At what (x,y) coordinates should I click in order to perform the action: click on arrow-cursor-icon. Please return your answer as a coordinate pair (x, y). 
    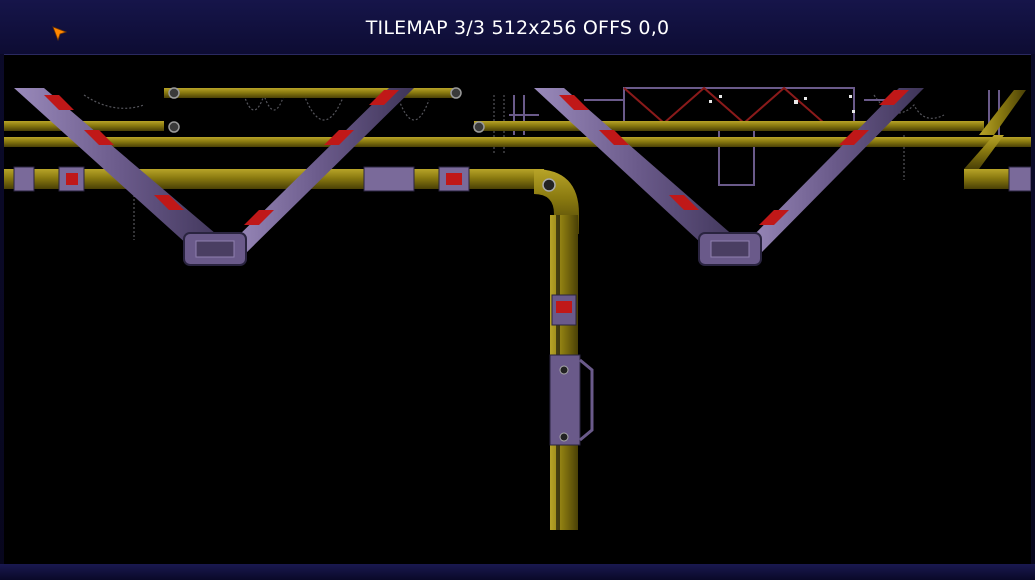
    Looking at the image, I should click on (60, 34).